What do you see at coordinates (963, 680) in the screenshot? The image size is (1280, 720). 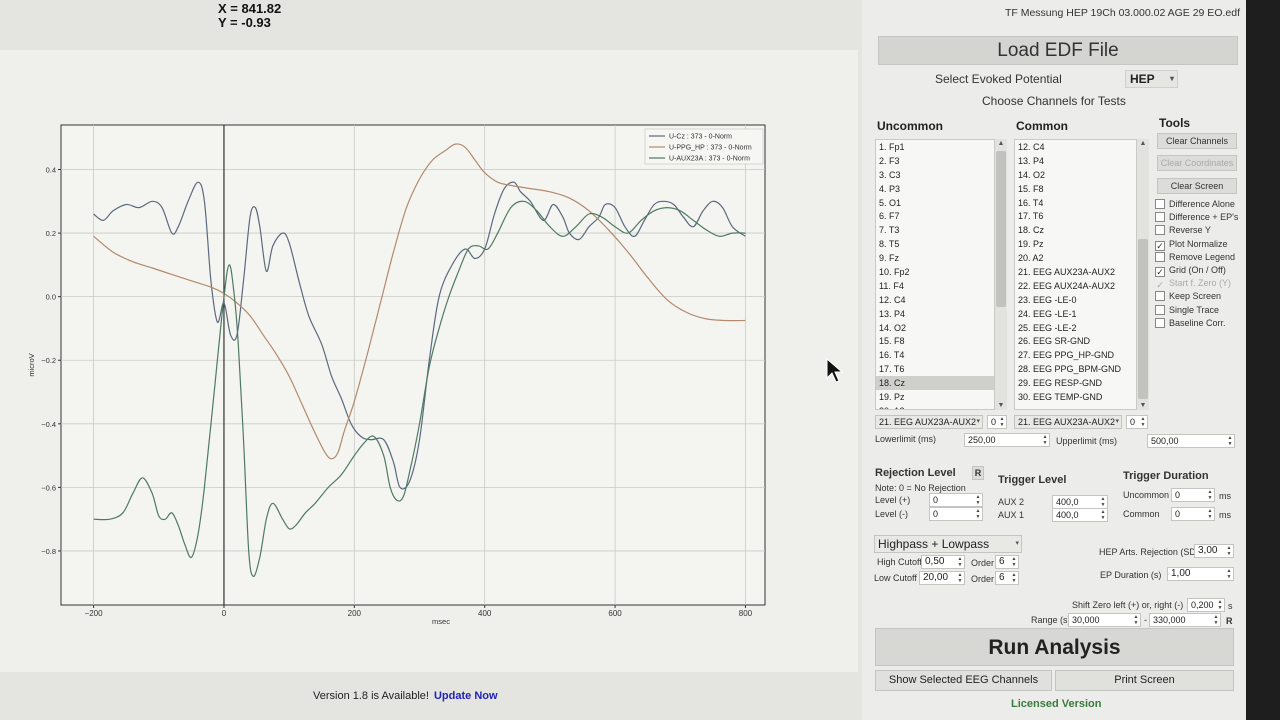 I see `show-selected-channels-button: Show Selected EEG Channels` at bounding box center [963, 680].